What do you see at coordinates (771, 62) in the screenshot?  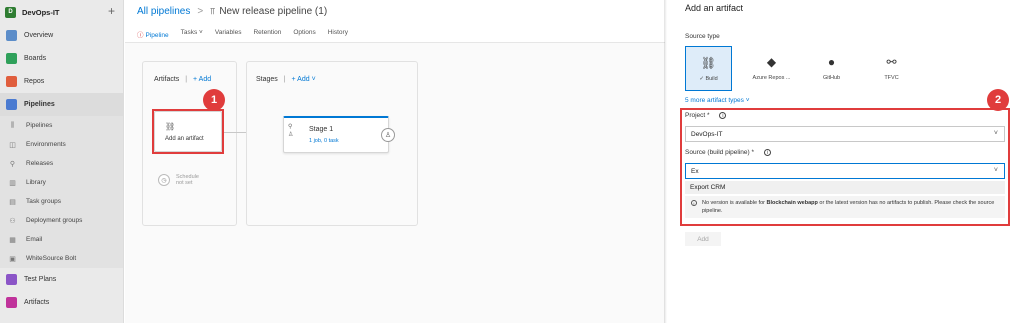 I see `azure-repos-icon: ◆` at bounding box center [771, 62].